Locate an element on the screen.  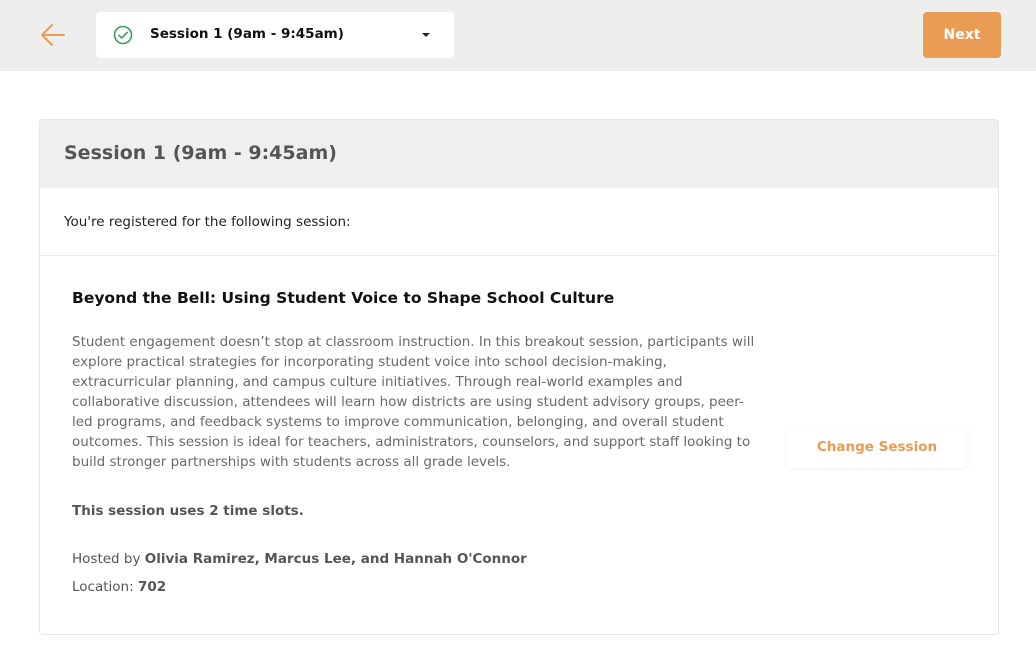
check-circle-icon is located at coordinates (123, 35).